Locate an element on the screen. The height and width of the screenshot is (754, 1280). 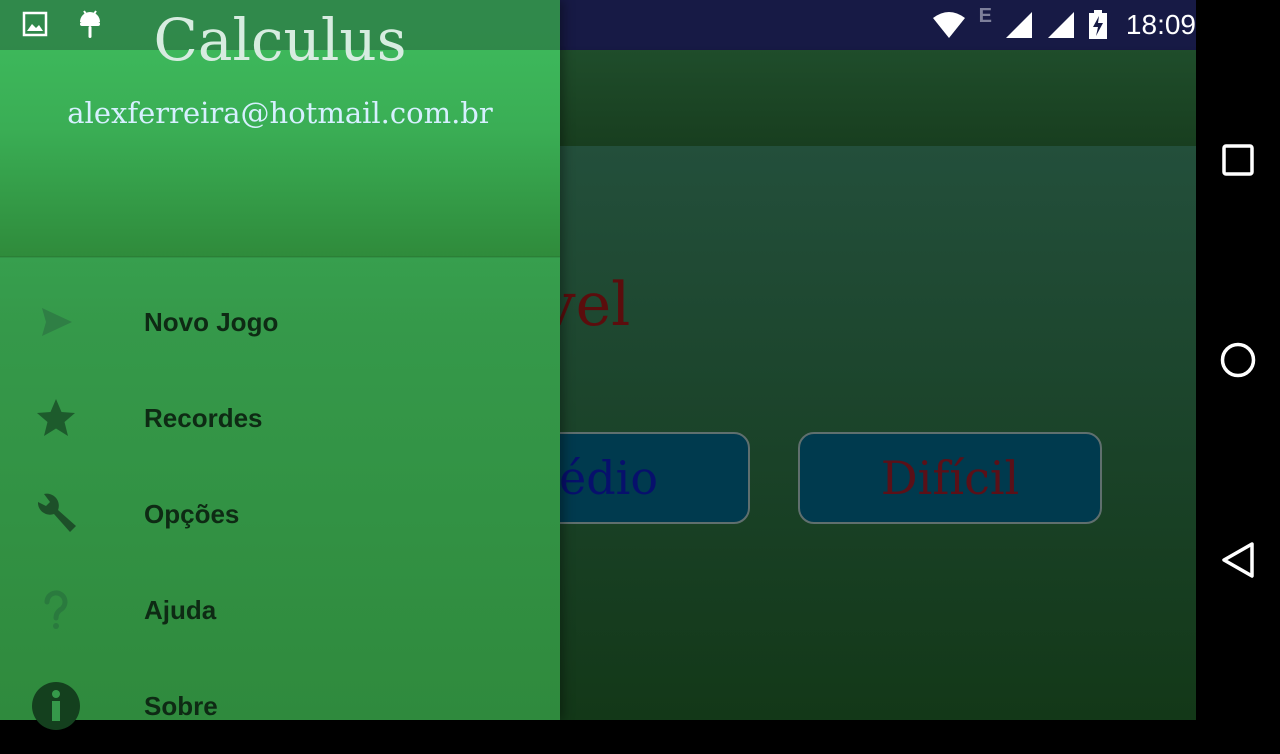
wrench-icon is located at coordinates (56, 514).